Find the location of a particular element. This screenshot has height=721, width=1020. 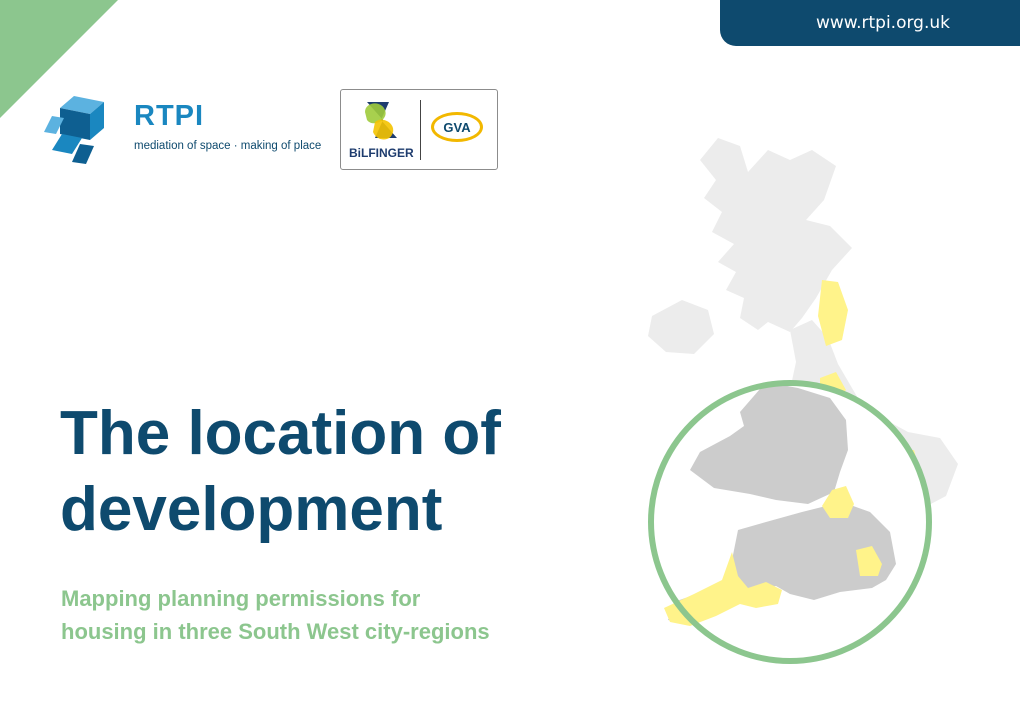

partner-logos: BiLFINGER GVA is located at coordinates (419, 129).